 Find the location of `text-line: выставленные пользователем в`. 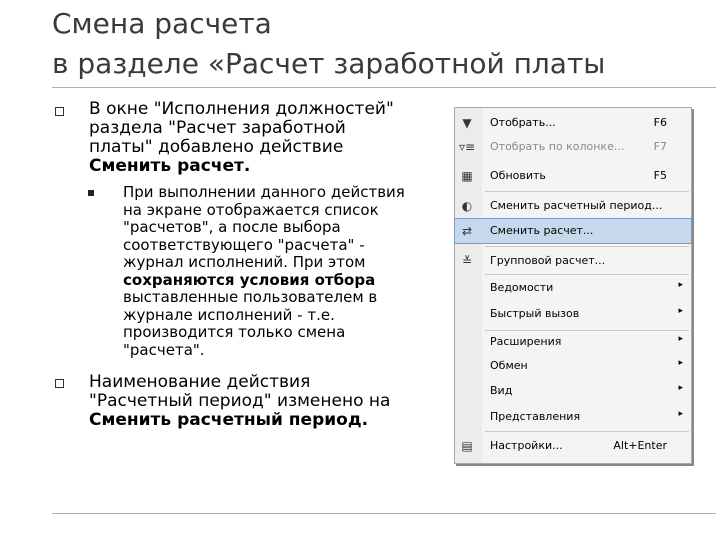

text-line: выставленные пользователем в is located at coordinates (250, 297).